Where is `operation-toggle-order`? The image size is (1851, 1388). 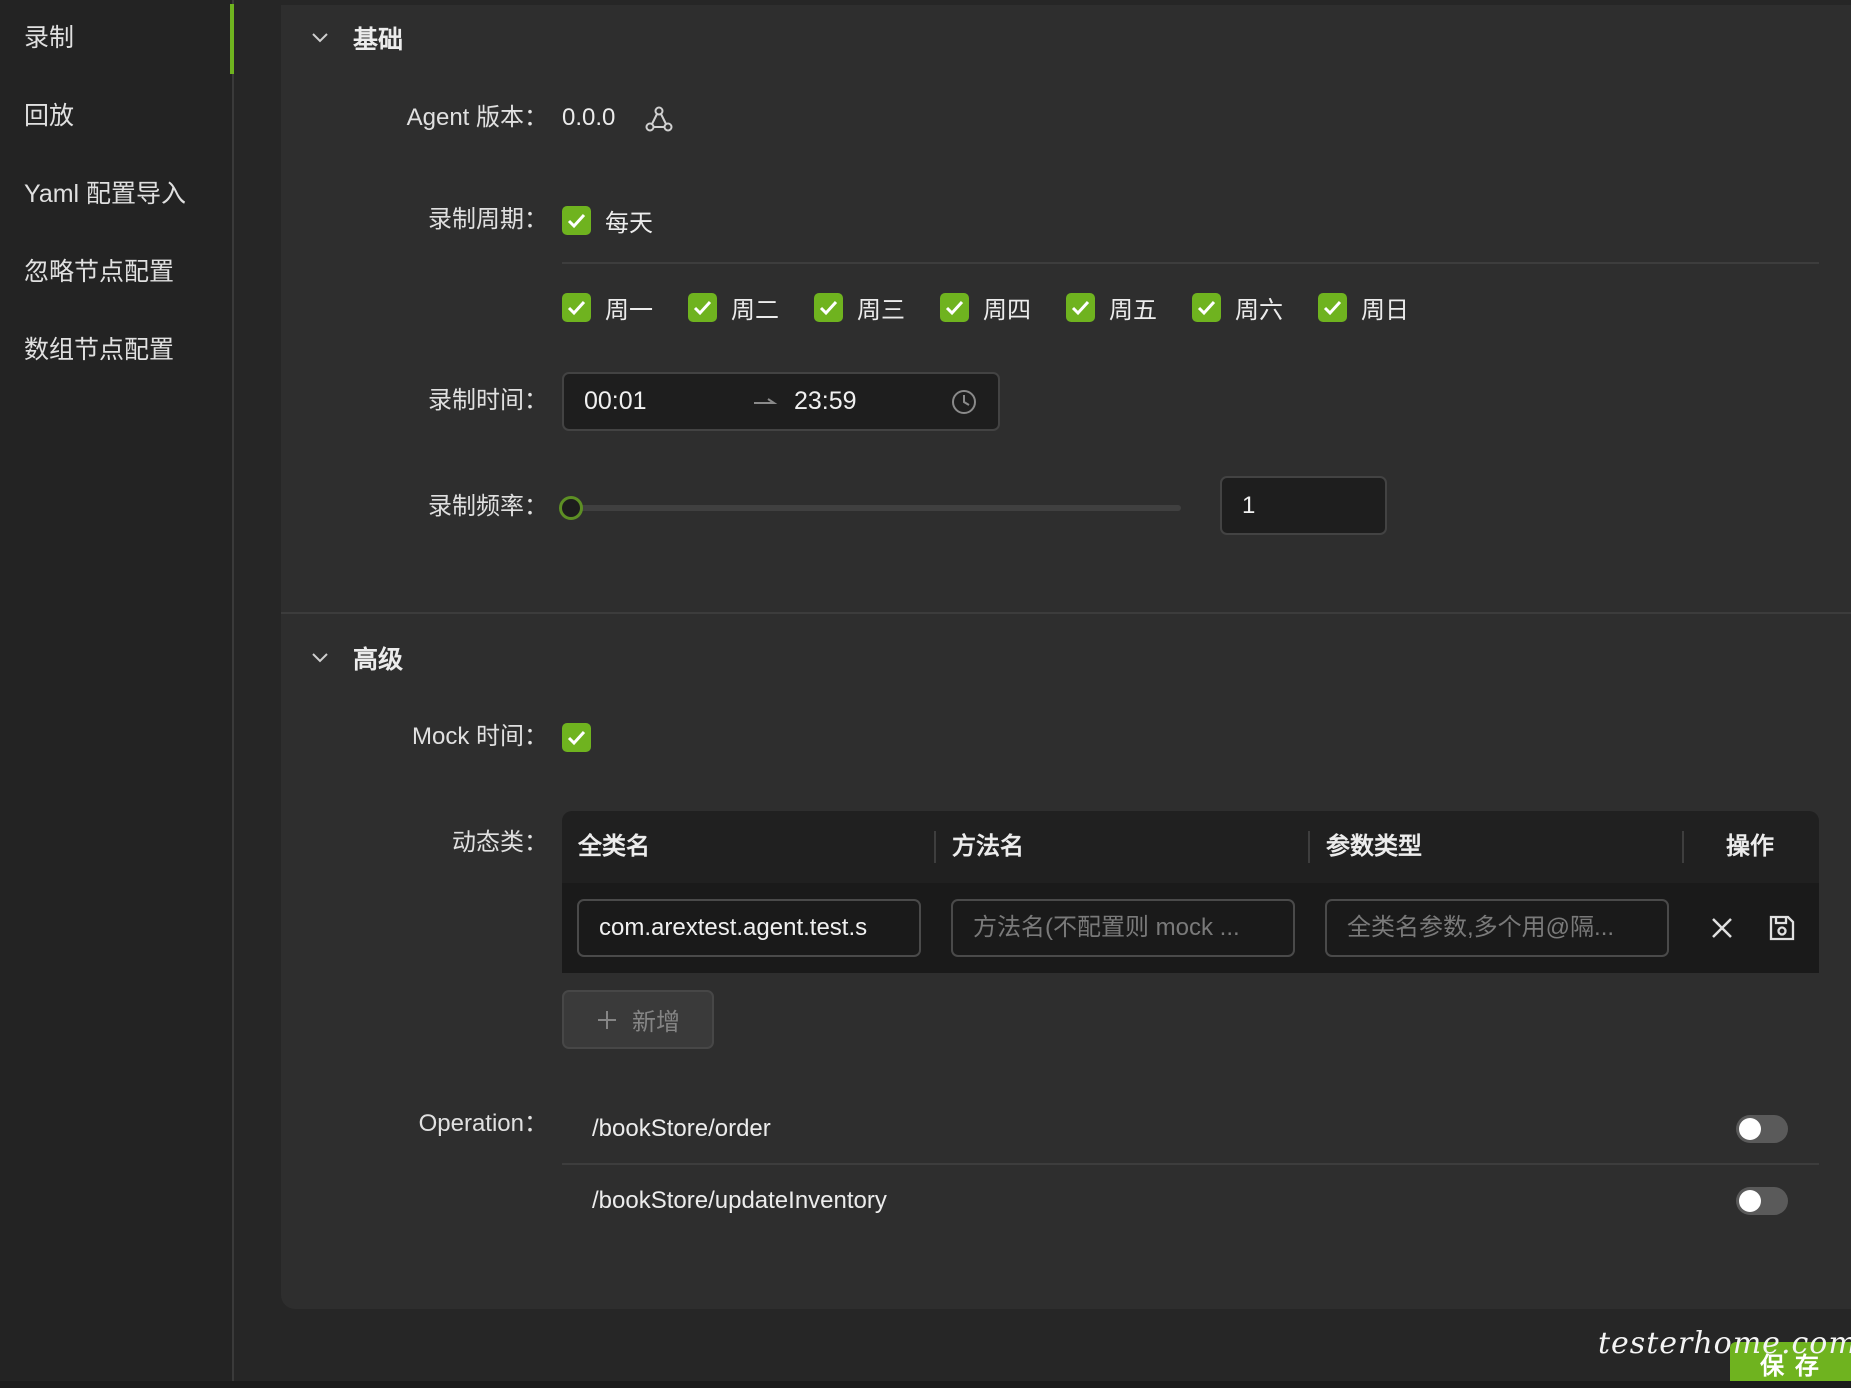 operation-toggle-order is located at coordinates (1762, 1129).